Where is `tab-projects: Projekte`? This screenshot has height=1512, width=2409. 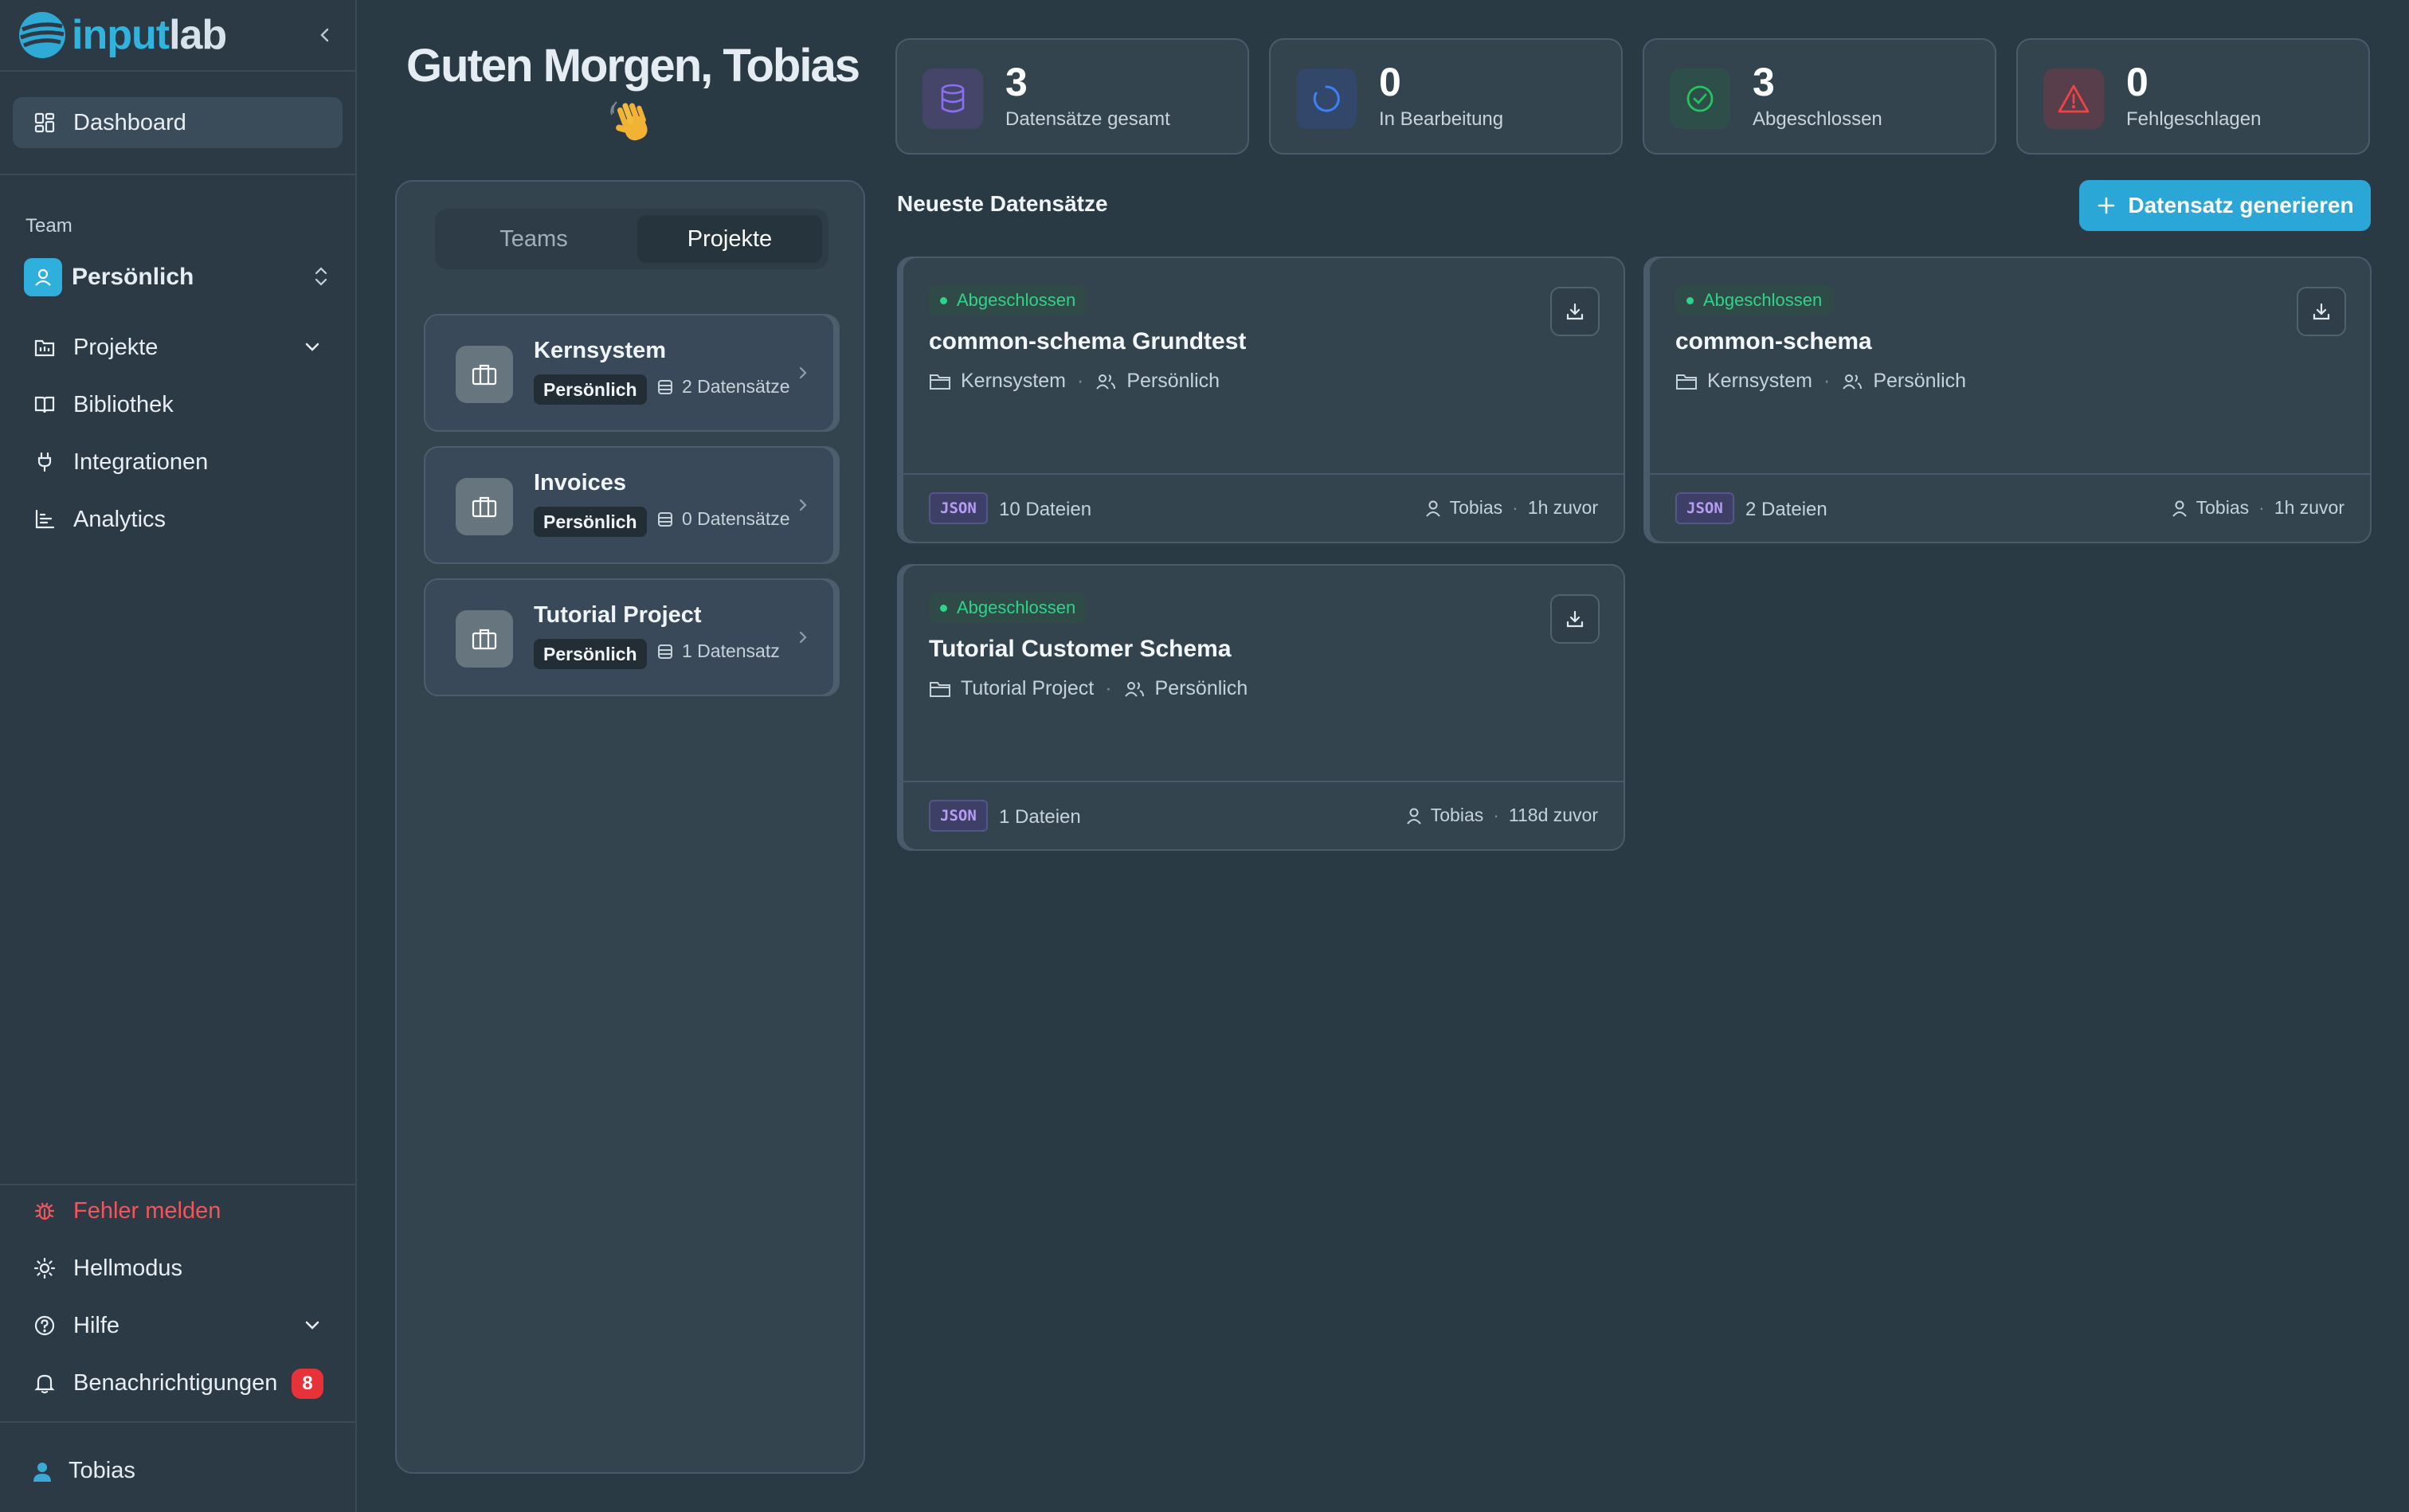 tab-projects: Projekte is located at coordinates (729, 239).